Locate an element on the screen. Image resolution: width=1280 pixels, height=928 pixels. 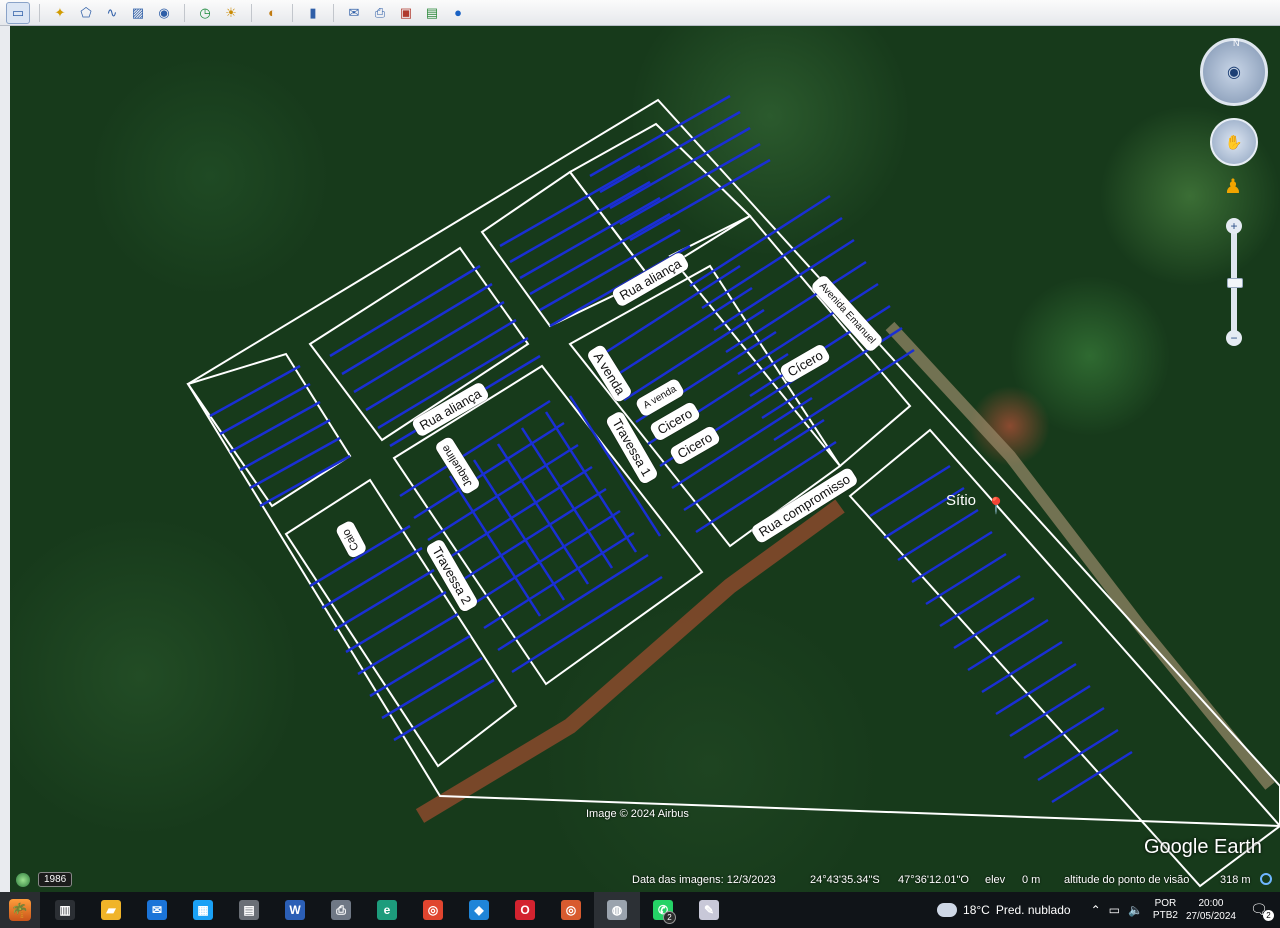
paint-icon: ✎ is located at coordinates (709, 910).